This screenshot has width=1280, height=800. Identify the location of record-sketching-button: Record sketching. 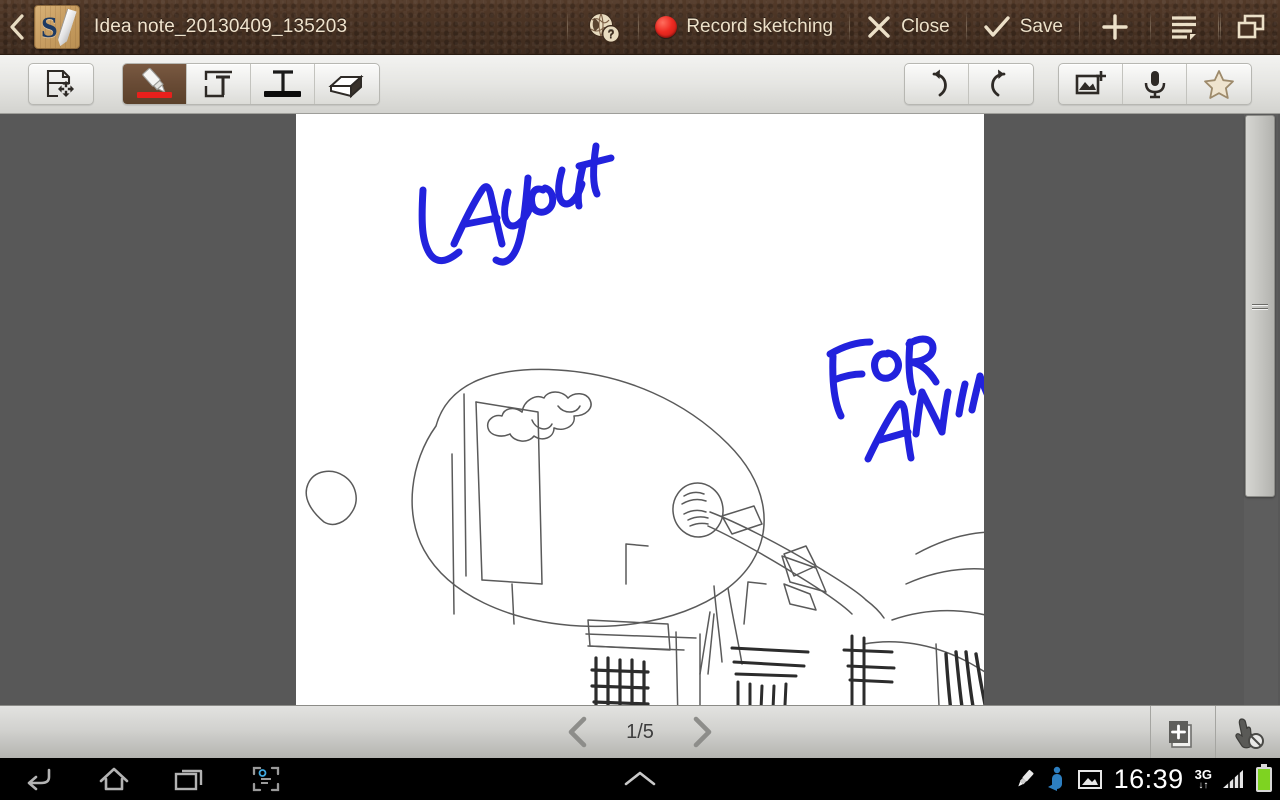
(744, 27).